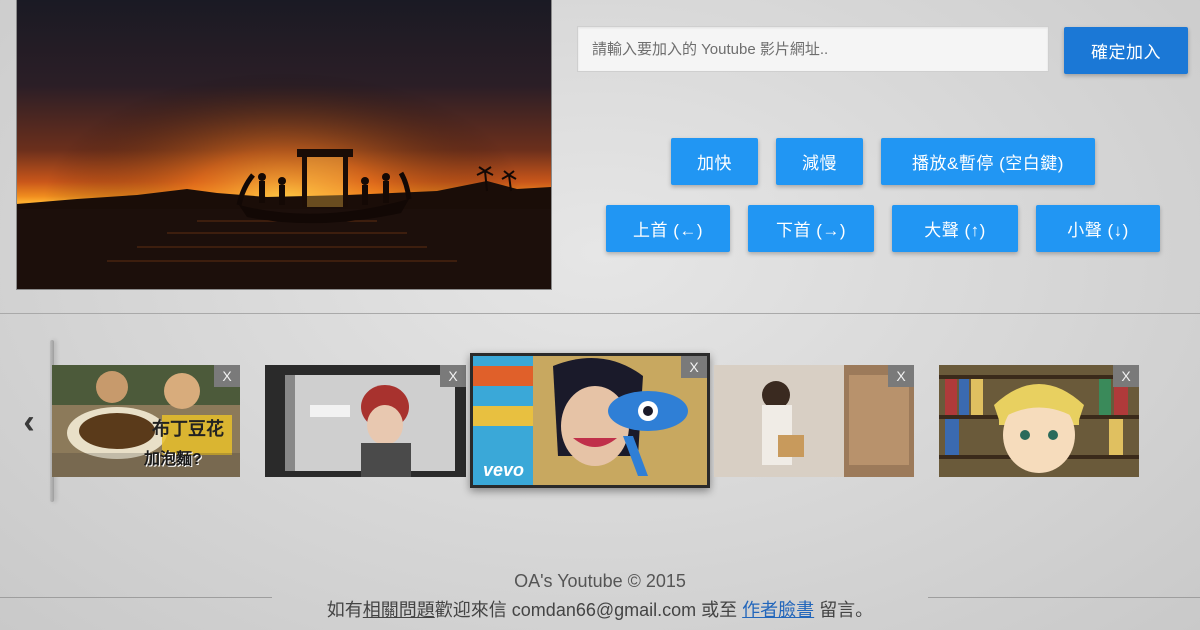 The height and width of the screenshot is (630, 1200). Describe the element at coordinates (846, 610) in the screenshot. I see `footer-suffix: 留言。` at that location.